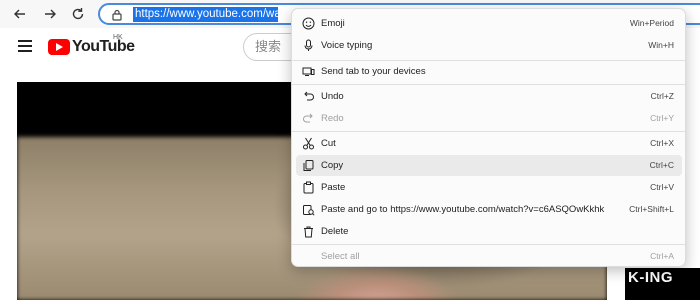 This screenshot has width=700, height=300. I want to click on watermark-logo: K-ING, so click(650, 277).